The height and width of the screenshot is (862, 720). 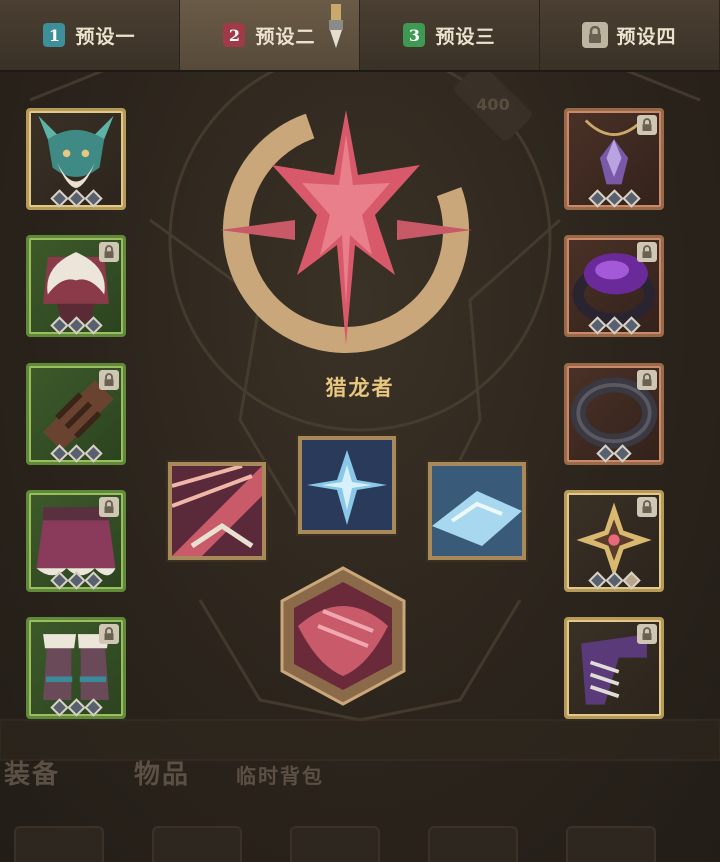 What do you see at coordinates (105, 36) in the screenshot?
I see `tab-preset-1-label: 预设一` at bounding box center [105, 36].